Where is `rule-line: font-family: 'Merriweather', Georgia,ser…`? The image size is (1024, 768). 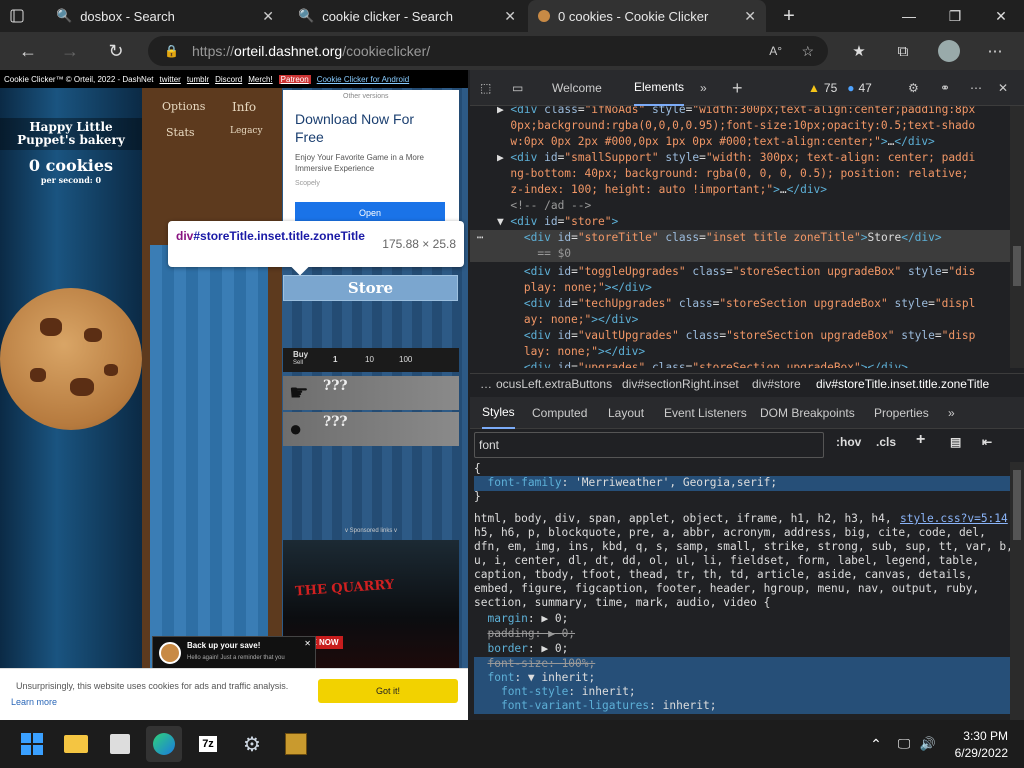 rule-line: font-family: 'Merriweather', Georgia,ser… is located at coordinates (742, 483).